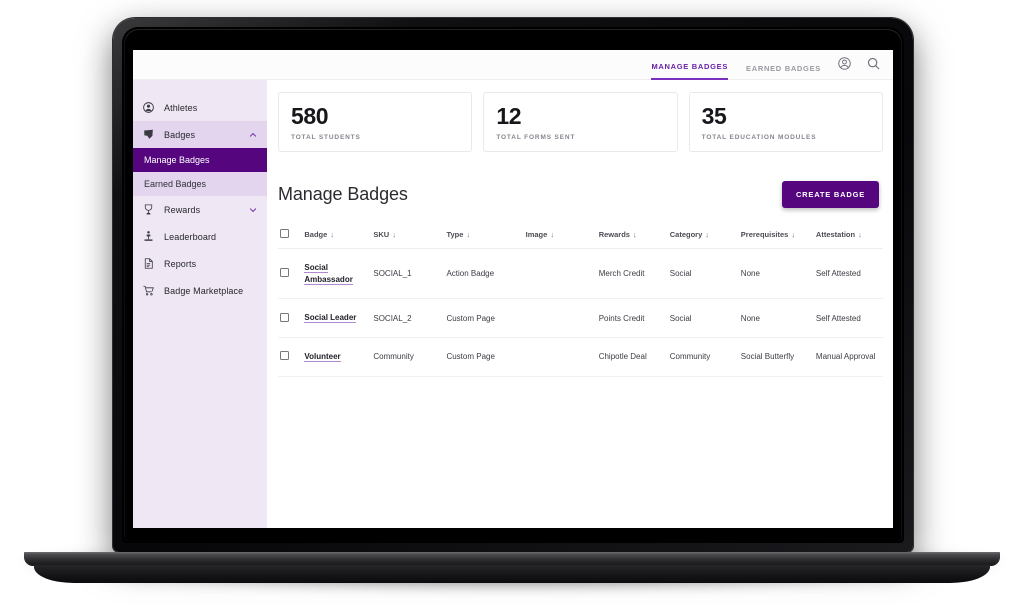 This screenshot has height=607, width=1024. I want to click on cell-badge: Social Leader, so click(337, 318).